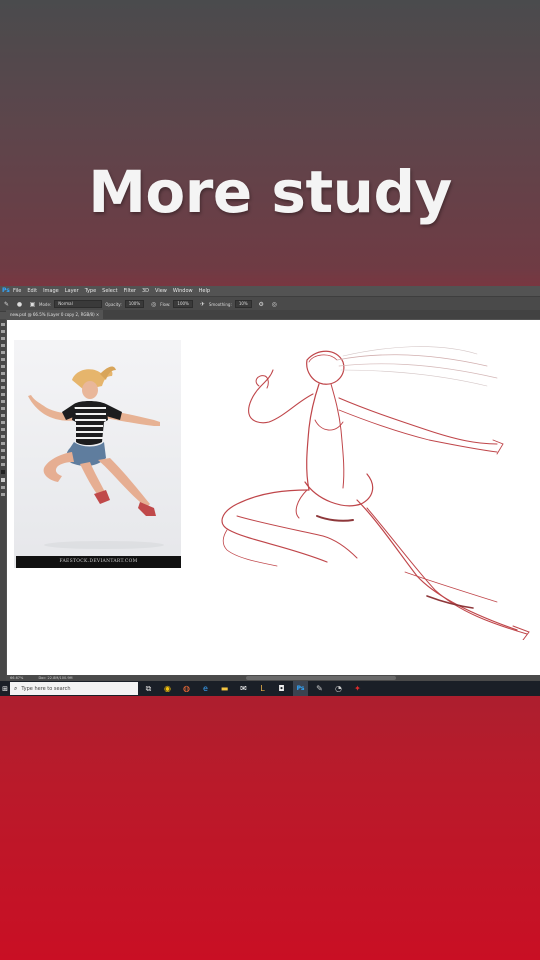  What do you see at coordinates (3, 500) in the screenshot?
I see `tools-panel` at bounding box center [3, 500].